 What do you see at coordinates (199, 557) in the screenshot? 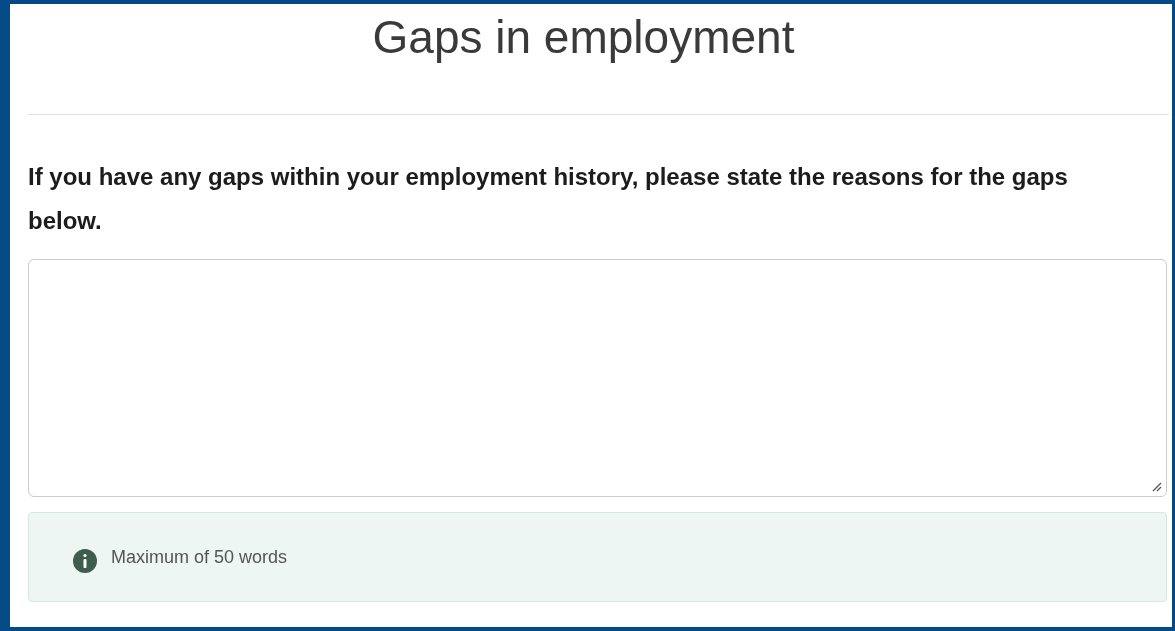
I see `hint-text: Maximum of 50 words` at bounding box center [199, 557].